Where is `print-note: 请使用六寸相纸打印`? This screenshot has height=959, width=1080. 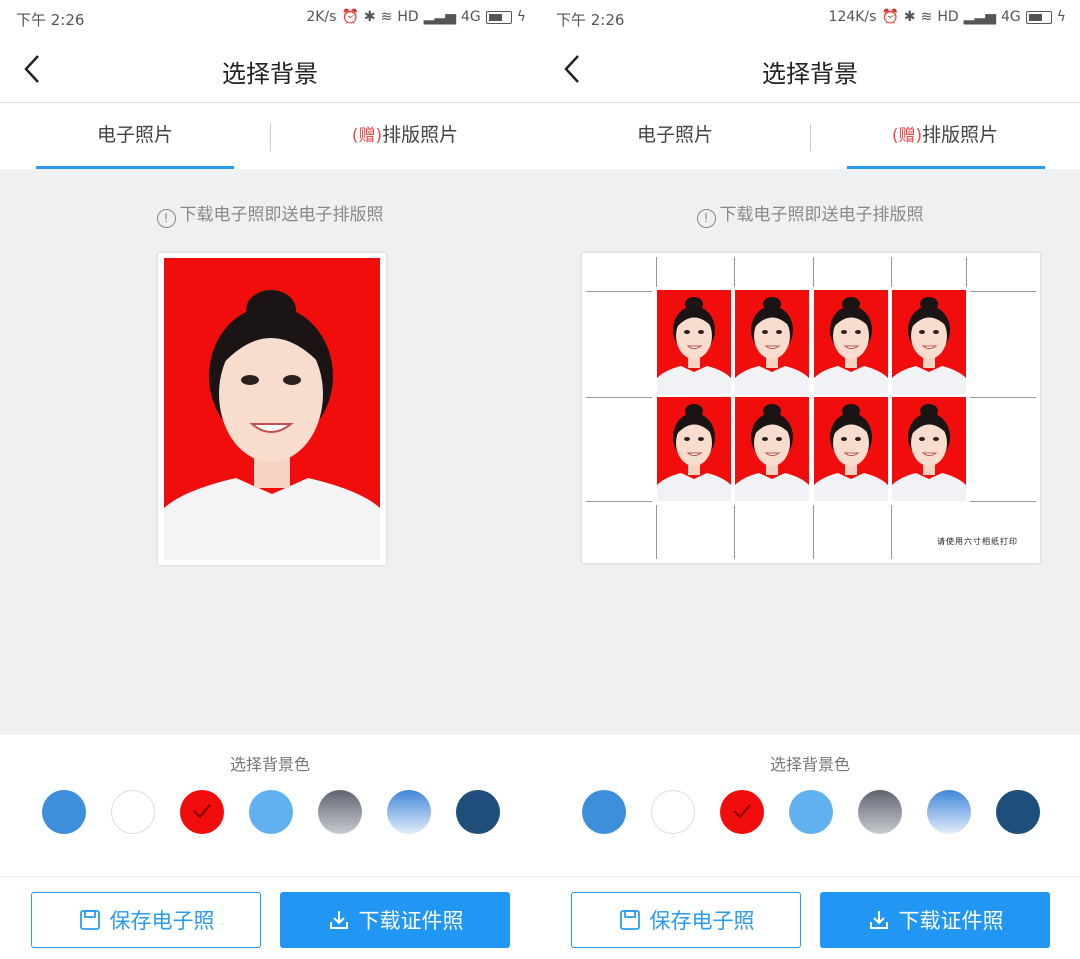 print-note: 请使用六寸相纸打印 is located at coordinates (977, 541).